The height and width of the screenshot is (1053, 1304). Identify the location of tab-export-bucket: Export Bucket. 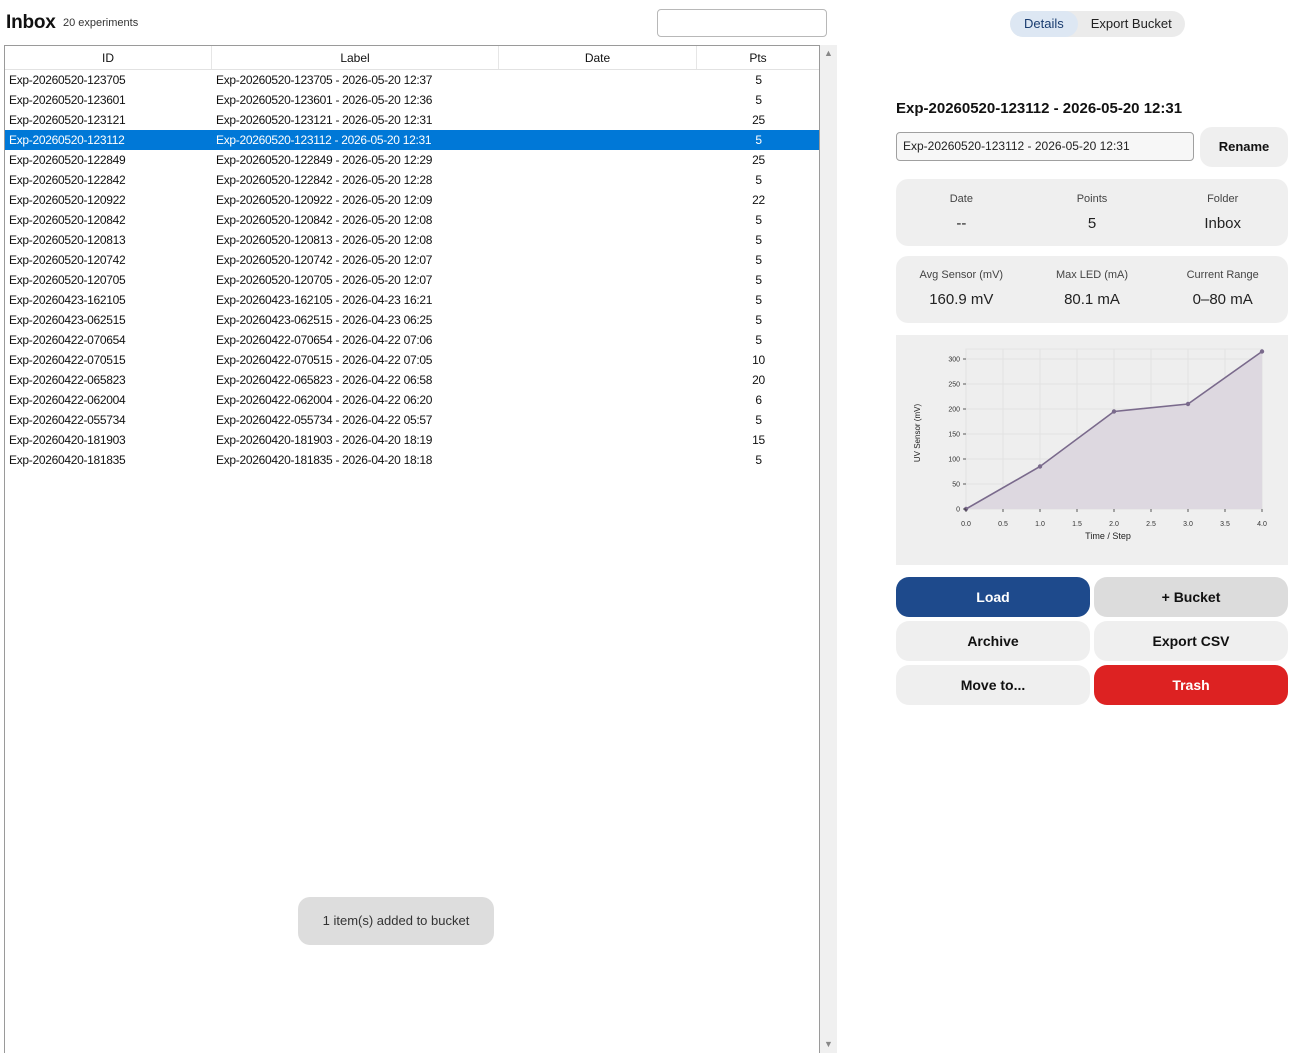
(1131, 24).